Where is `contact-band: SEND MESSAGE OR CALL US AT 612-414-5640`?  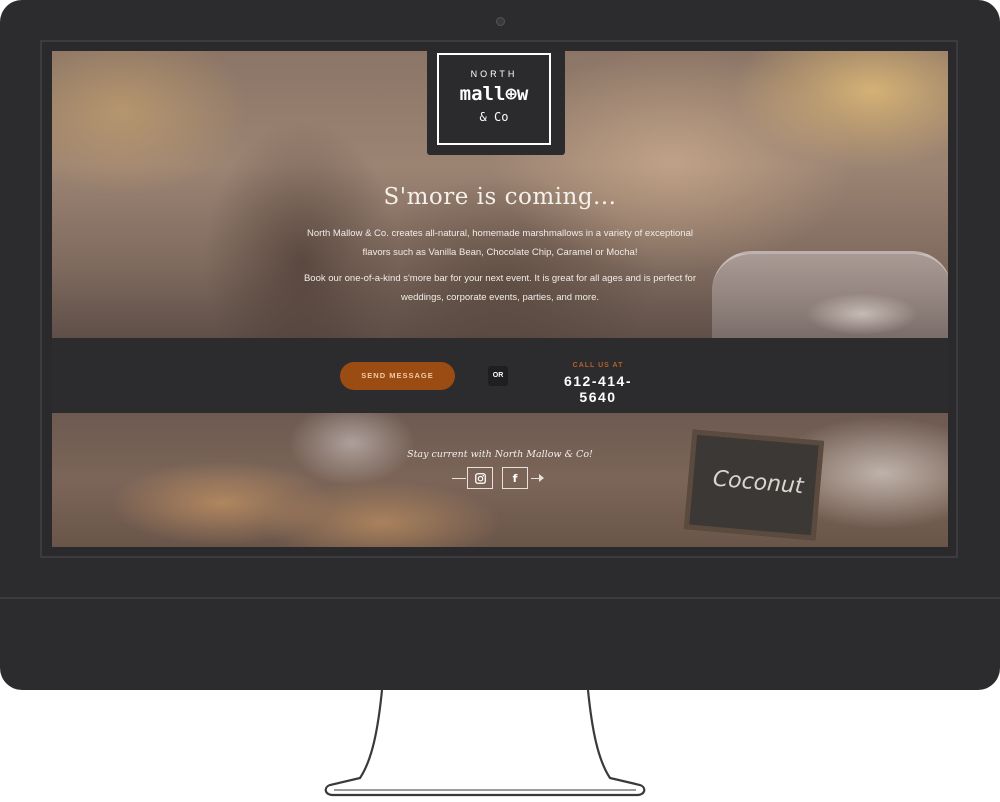 contact-band: SEND MESSAGE OR CALL US AT 612-414-5640 is located at coordinates (500, 375).